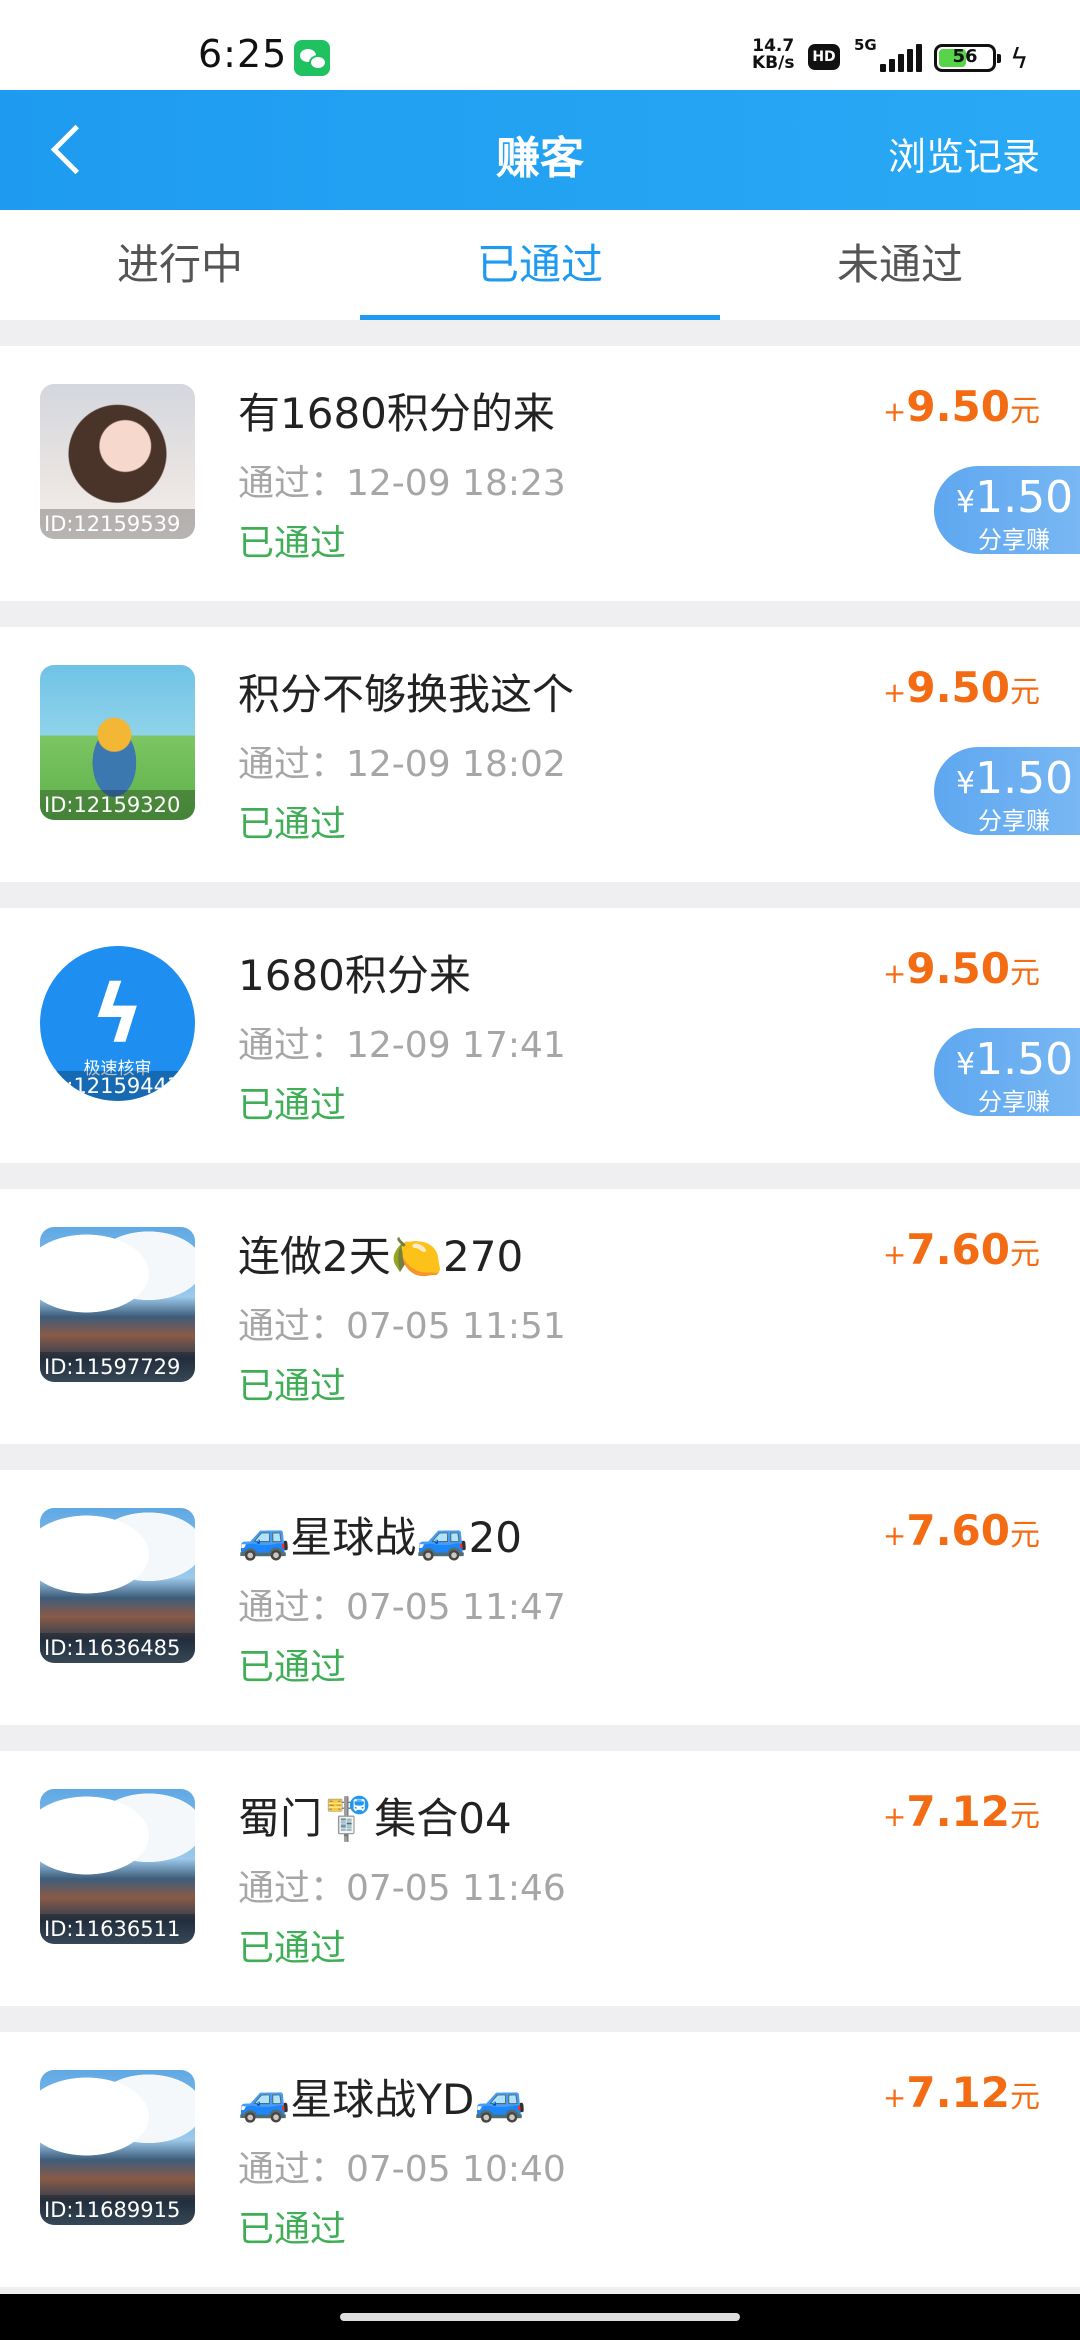 The height and width of the screenshot is (2340, 1080). Describe the element at coordinates (402, 2169) in the screenshot. I see `approval-time: 通过：07-05 10:40` at that location.